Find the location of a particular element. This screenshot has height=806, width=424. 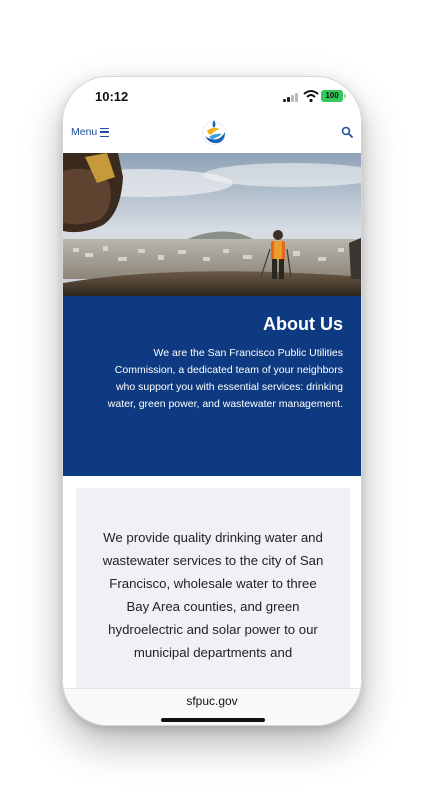

battery-level: 100 is located at coordinates (332, 95).